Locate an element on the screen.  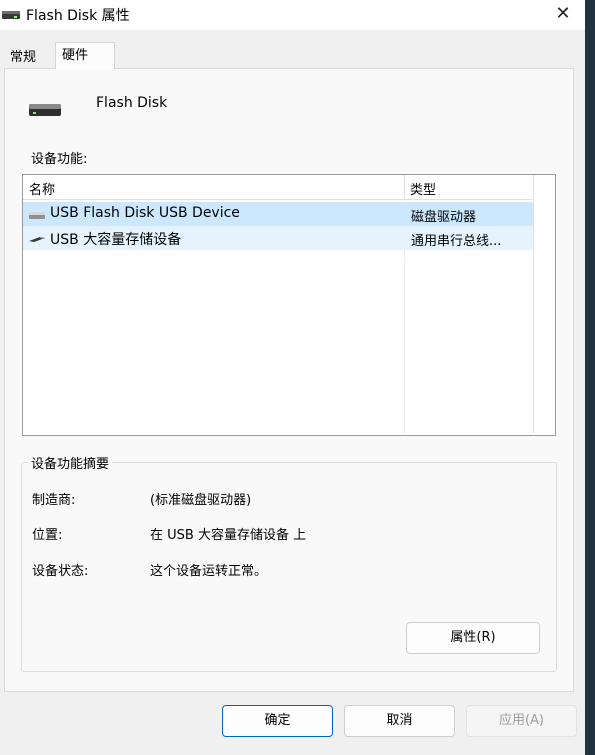
location-label: 位置: is located at coordinates (47, 535).